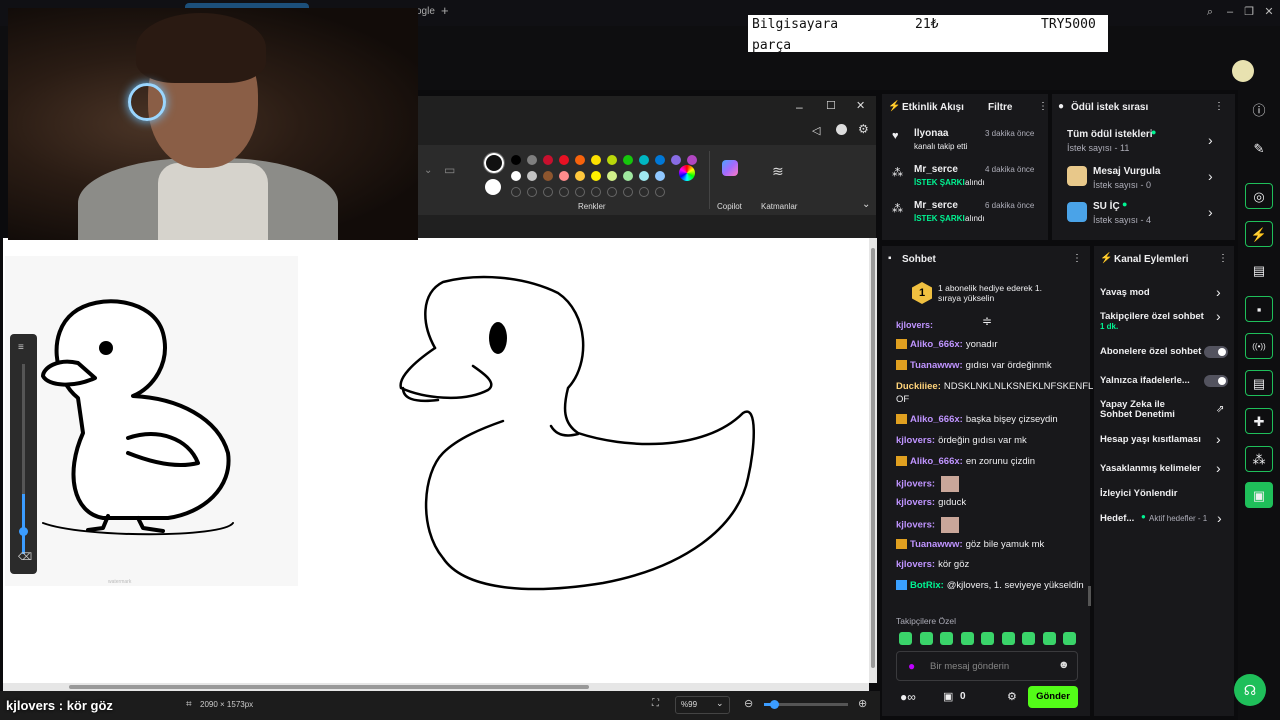 This screenshot has width=1280, height=720. Describe the element at coordinates (1259, 111) in the screenshot. I see `info-icon: ⓘ` at that location.